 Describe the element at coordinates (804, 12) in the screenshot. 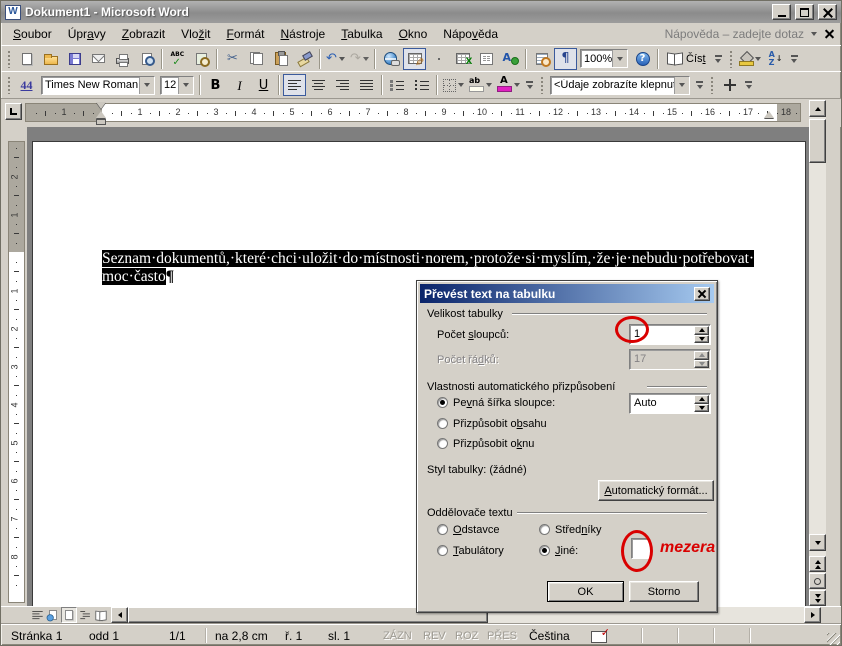

I see `maximize-button` at that location.